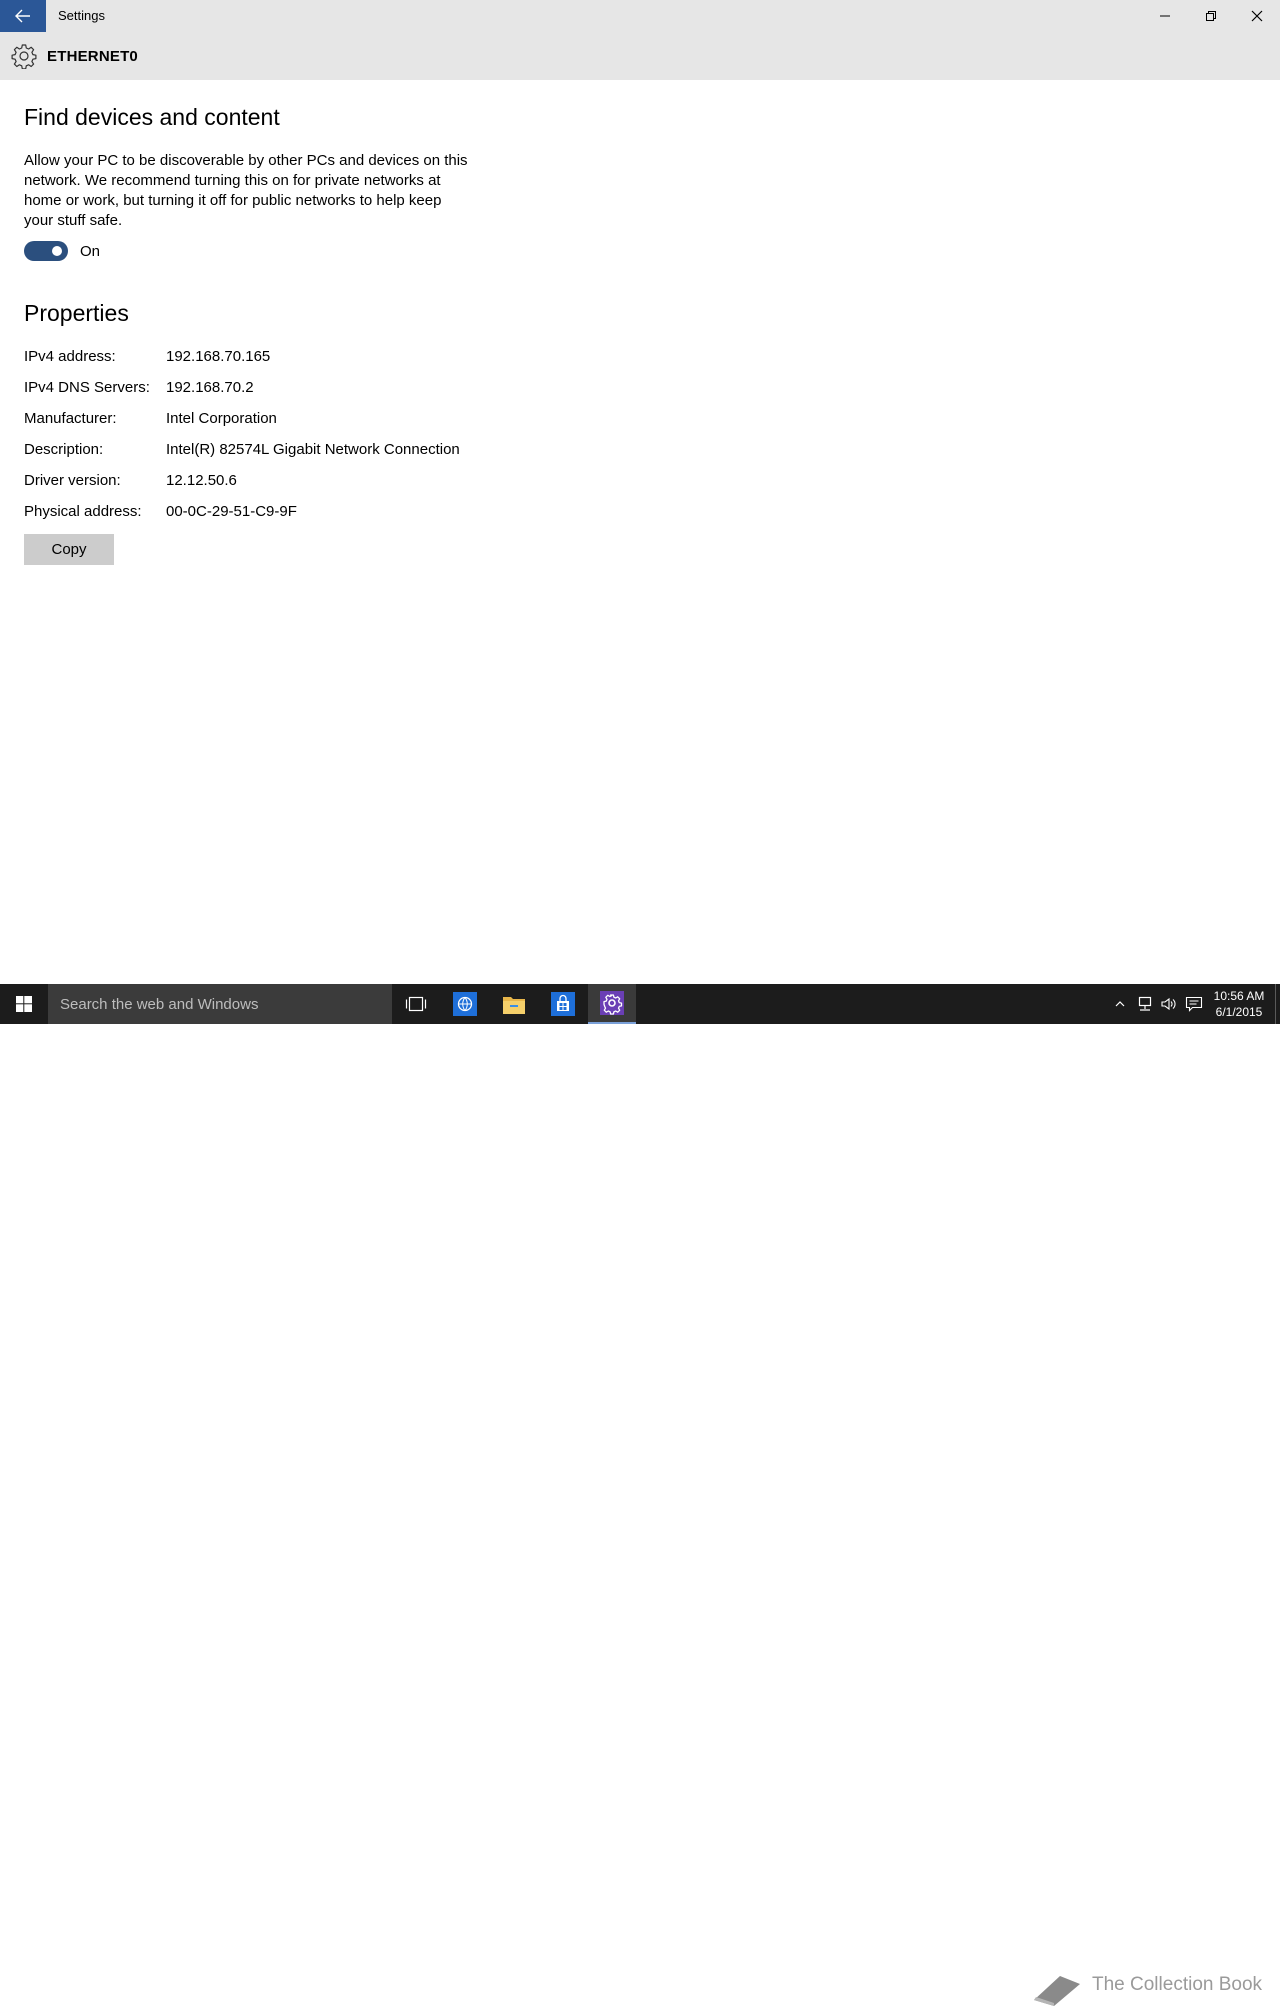 This screenshot has width=1280, height=2006. I want to click on search-input: Search the web and Windows, so click(220, 1004).